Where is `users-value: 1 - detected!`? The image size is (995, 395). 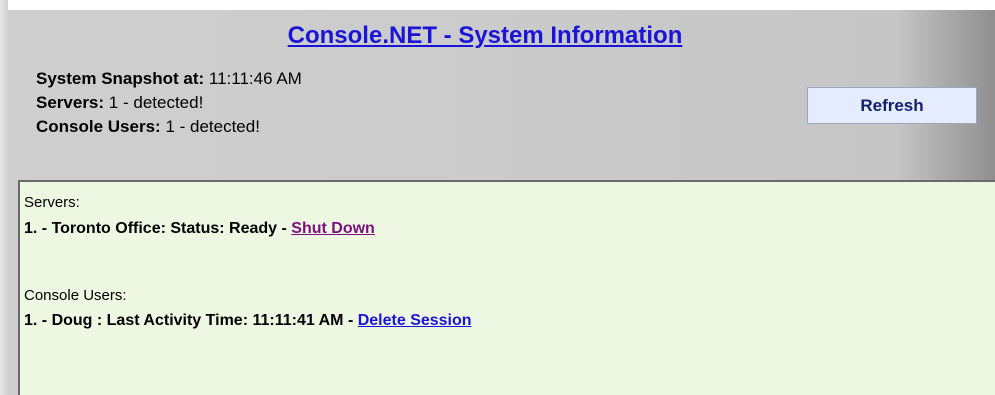 users-value: 1 - detected! is located at coordinates (212, 126).